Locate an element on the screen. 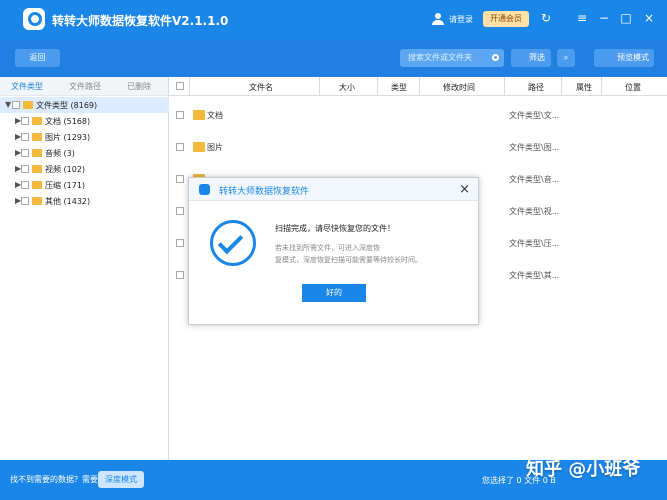 This screenshot has width=667, height=500. tree-item-compressed: ▶ 压缩 (171) is located at coordinates (84, 185).